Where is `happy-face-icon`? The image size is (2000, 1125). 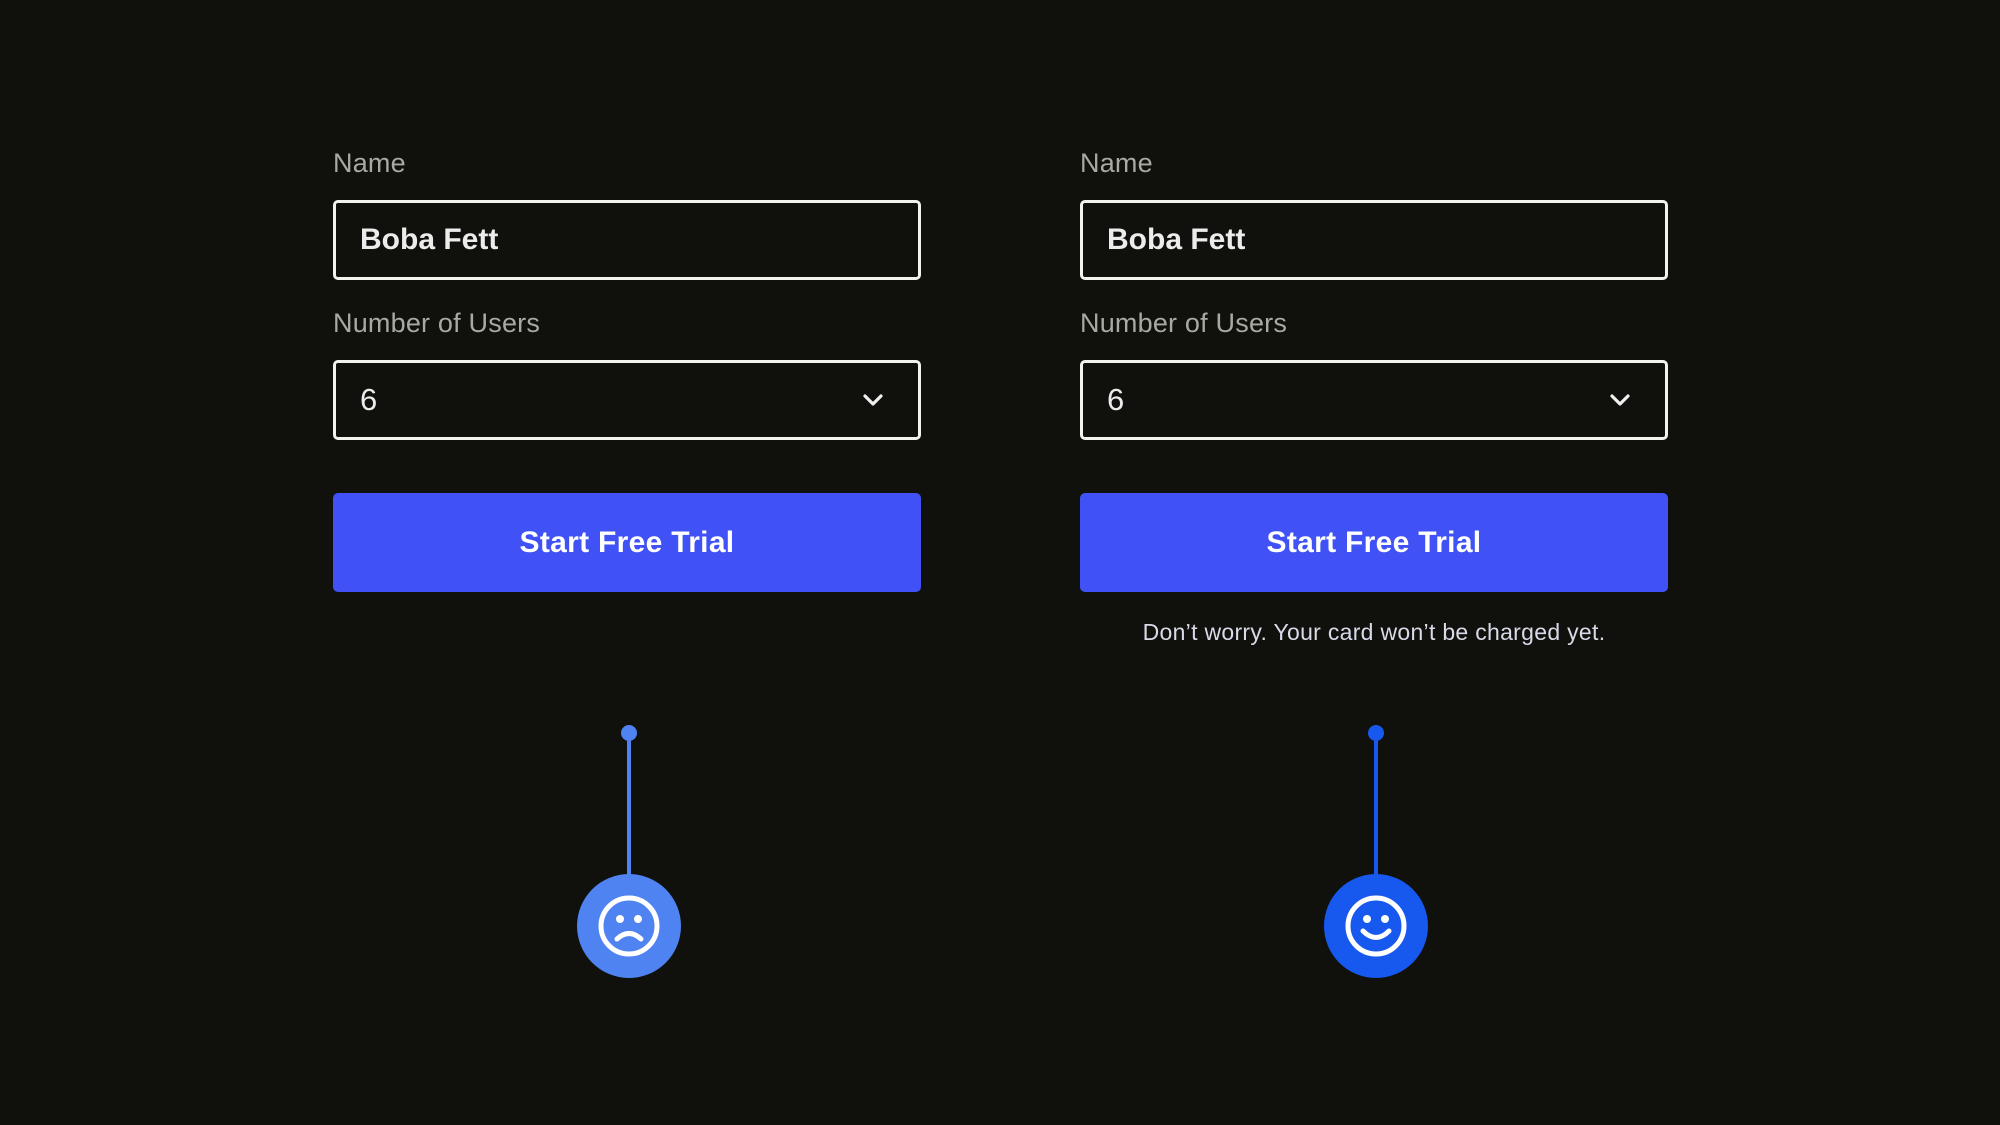
happy-face-icon is located at coordinates (1376, 926).